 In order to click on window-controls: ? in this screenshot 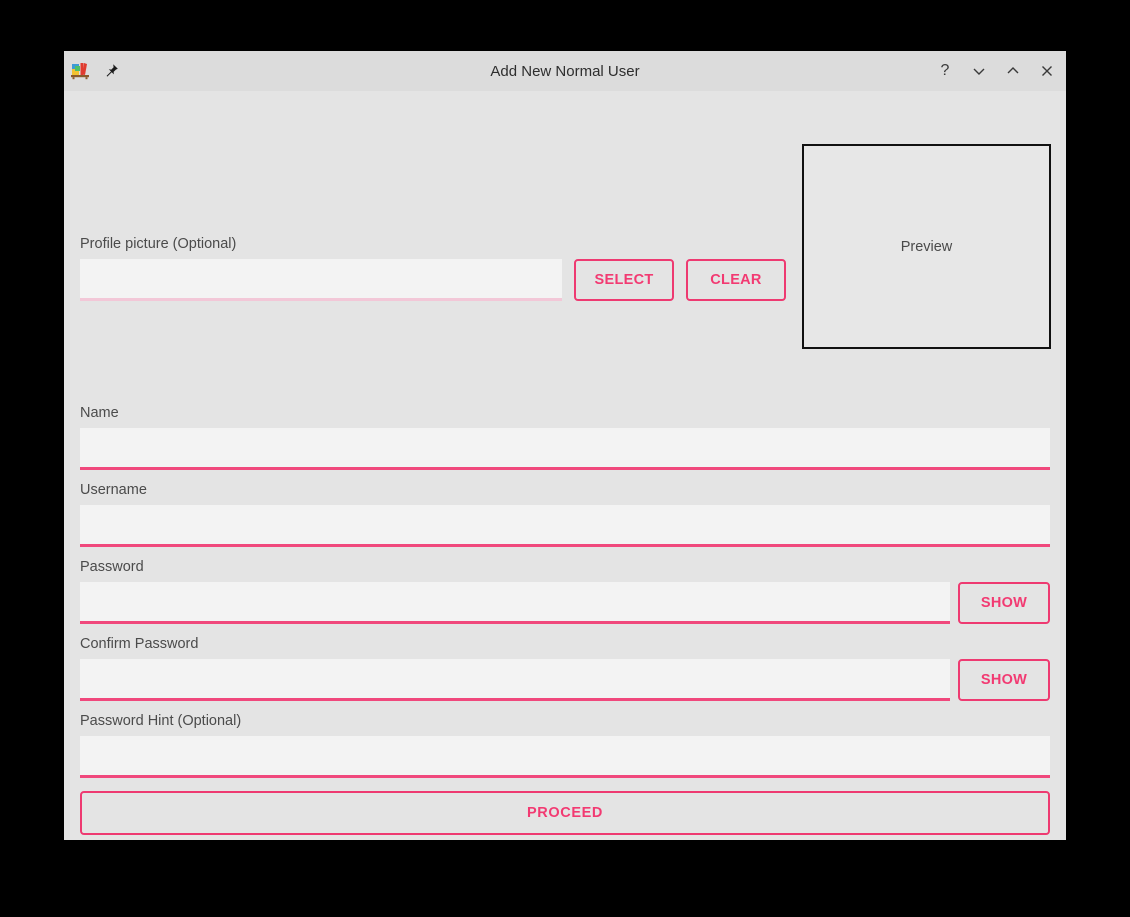, I will do `click(996, 71)`.